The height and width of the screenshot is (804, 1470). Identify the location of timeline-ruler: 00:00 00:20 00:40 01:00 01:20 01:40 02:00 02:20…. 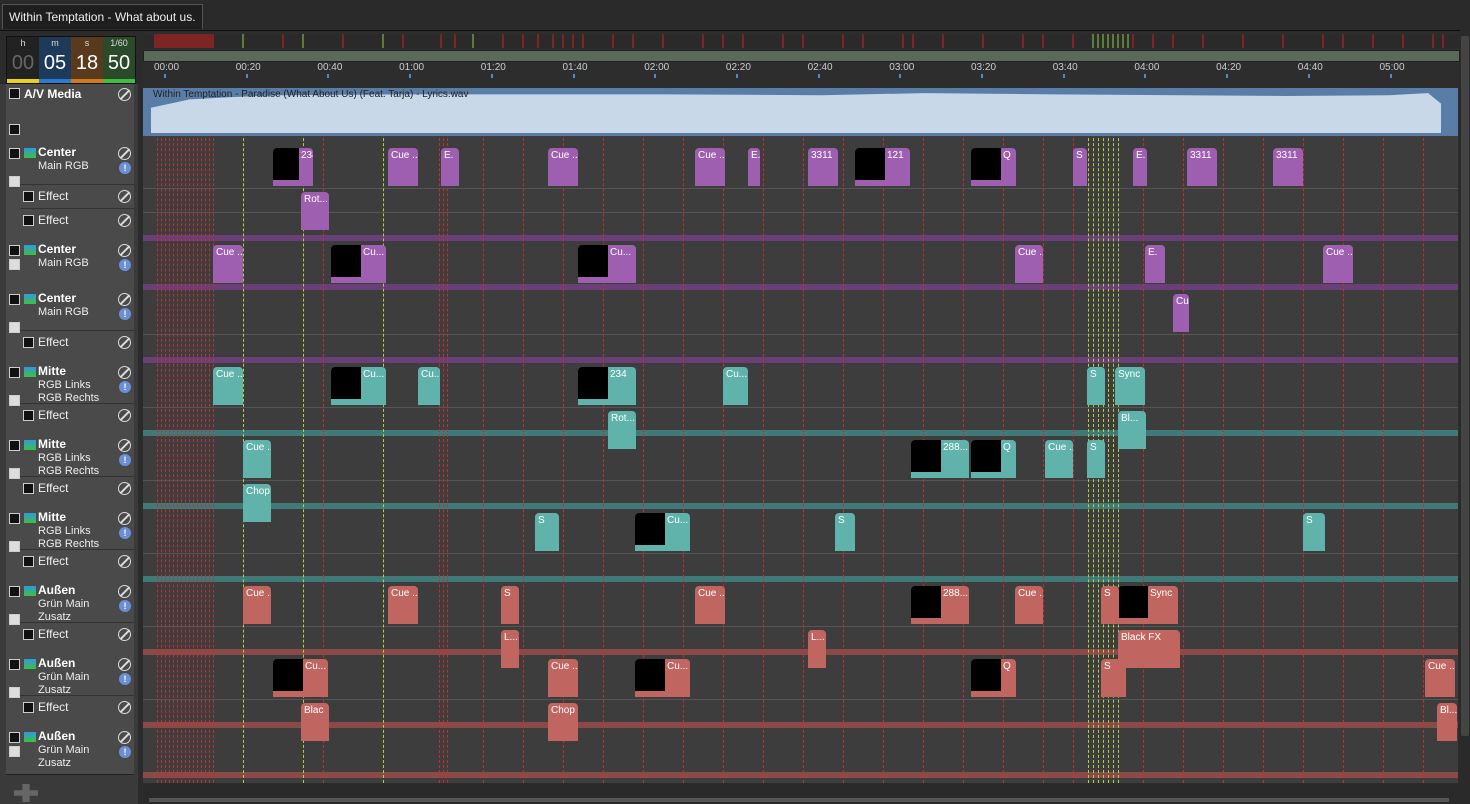
(801, 60).